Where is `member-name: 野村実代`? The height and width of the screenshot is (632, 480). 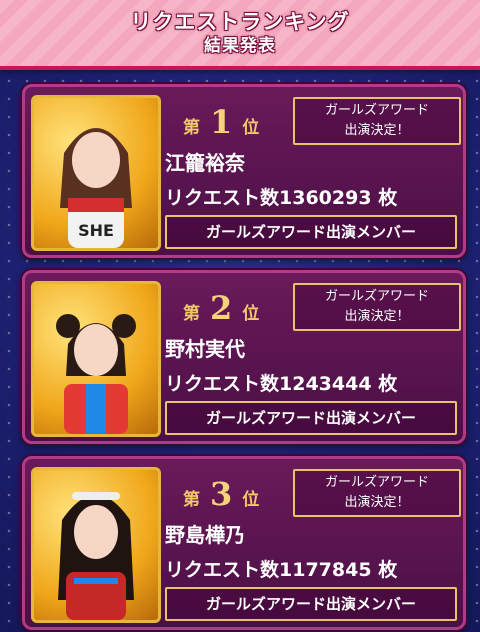 member-name: 野村実代 is located at coordinates (205, 349).